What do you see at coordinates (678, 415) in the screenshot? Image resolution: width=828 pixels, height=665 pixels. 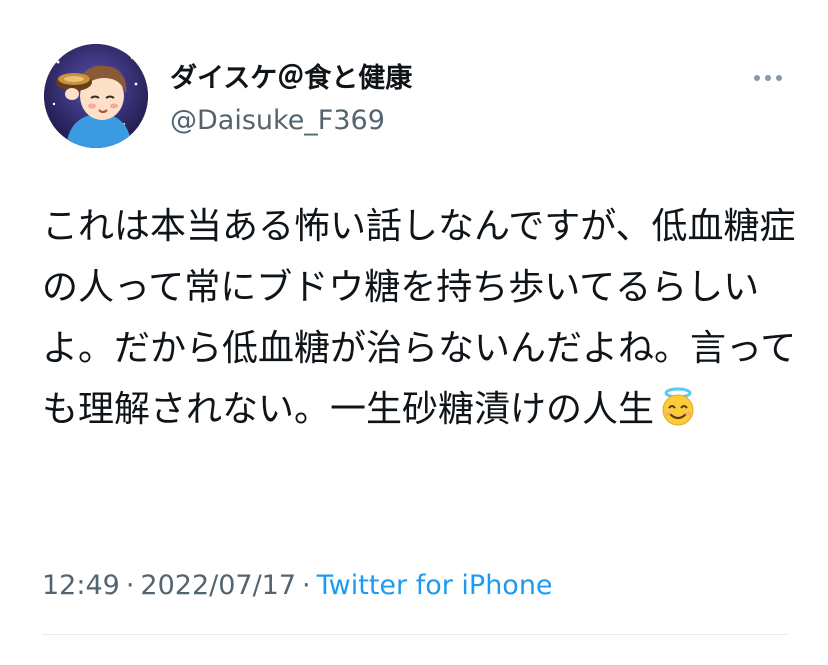 I see `smiling-face-with-halo-icon` at bounding box center [678, 415].